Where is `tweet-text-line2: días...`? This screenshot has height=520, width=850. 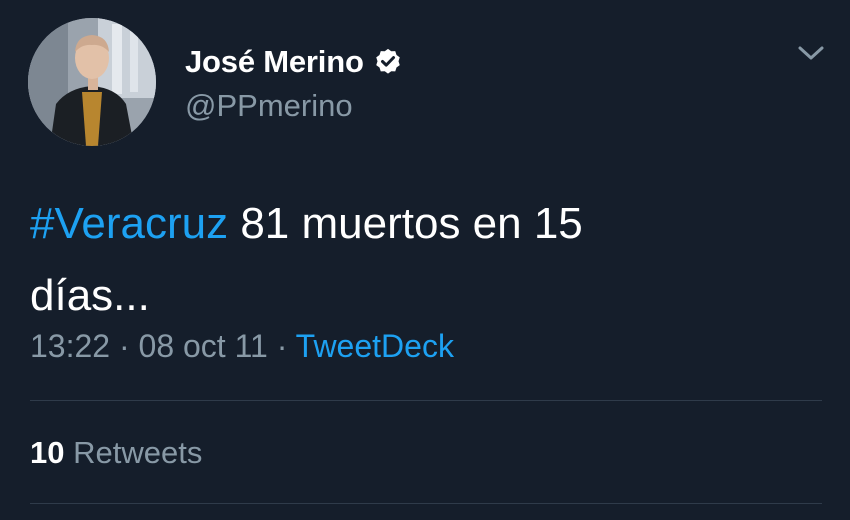
tweet-text-line2: días... is located at coordinates (90, 295).